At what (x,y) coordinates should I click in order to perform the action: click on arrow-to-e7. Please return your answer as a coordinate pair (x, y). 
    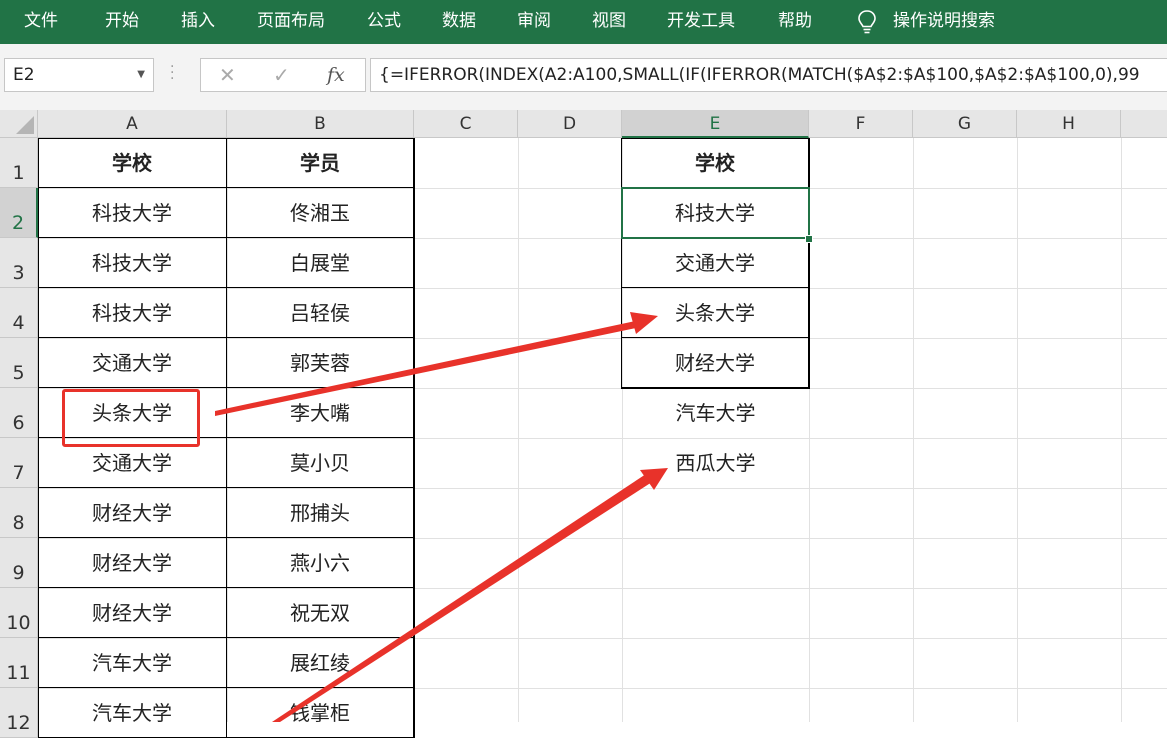
    Looking at the image, I should click on (470, 595).